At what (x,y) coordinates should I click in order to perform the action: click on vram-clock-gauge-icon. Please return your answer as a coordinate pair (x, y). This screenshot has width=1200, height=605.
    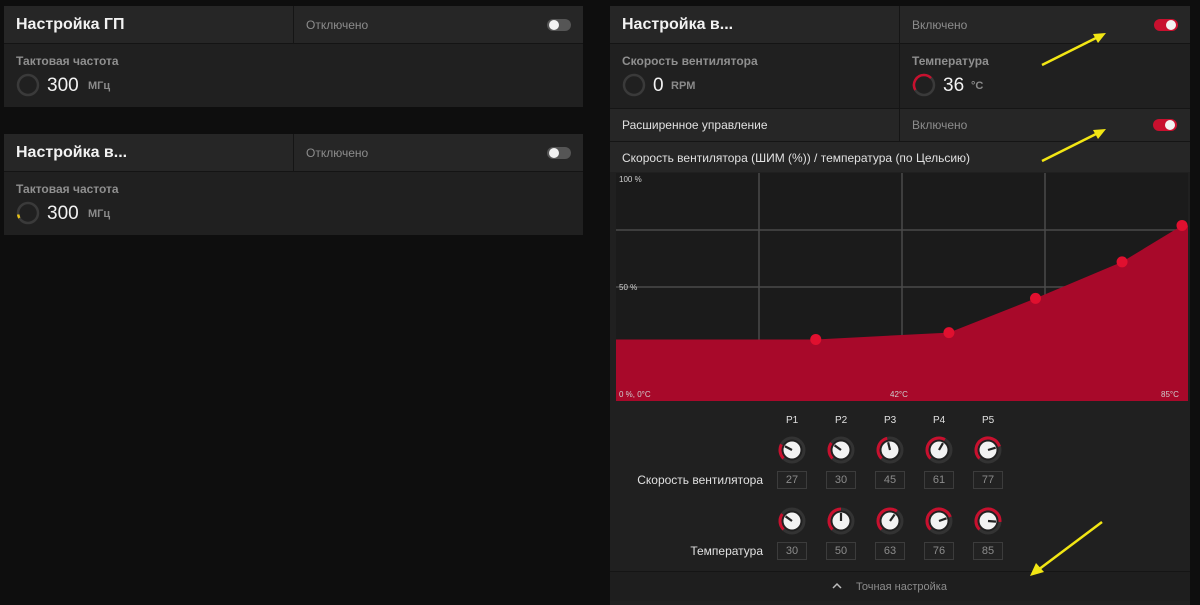
    Looking at the image, I should click on (28, 213).